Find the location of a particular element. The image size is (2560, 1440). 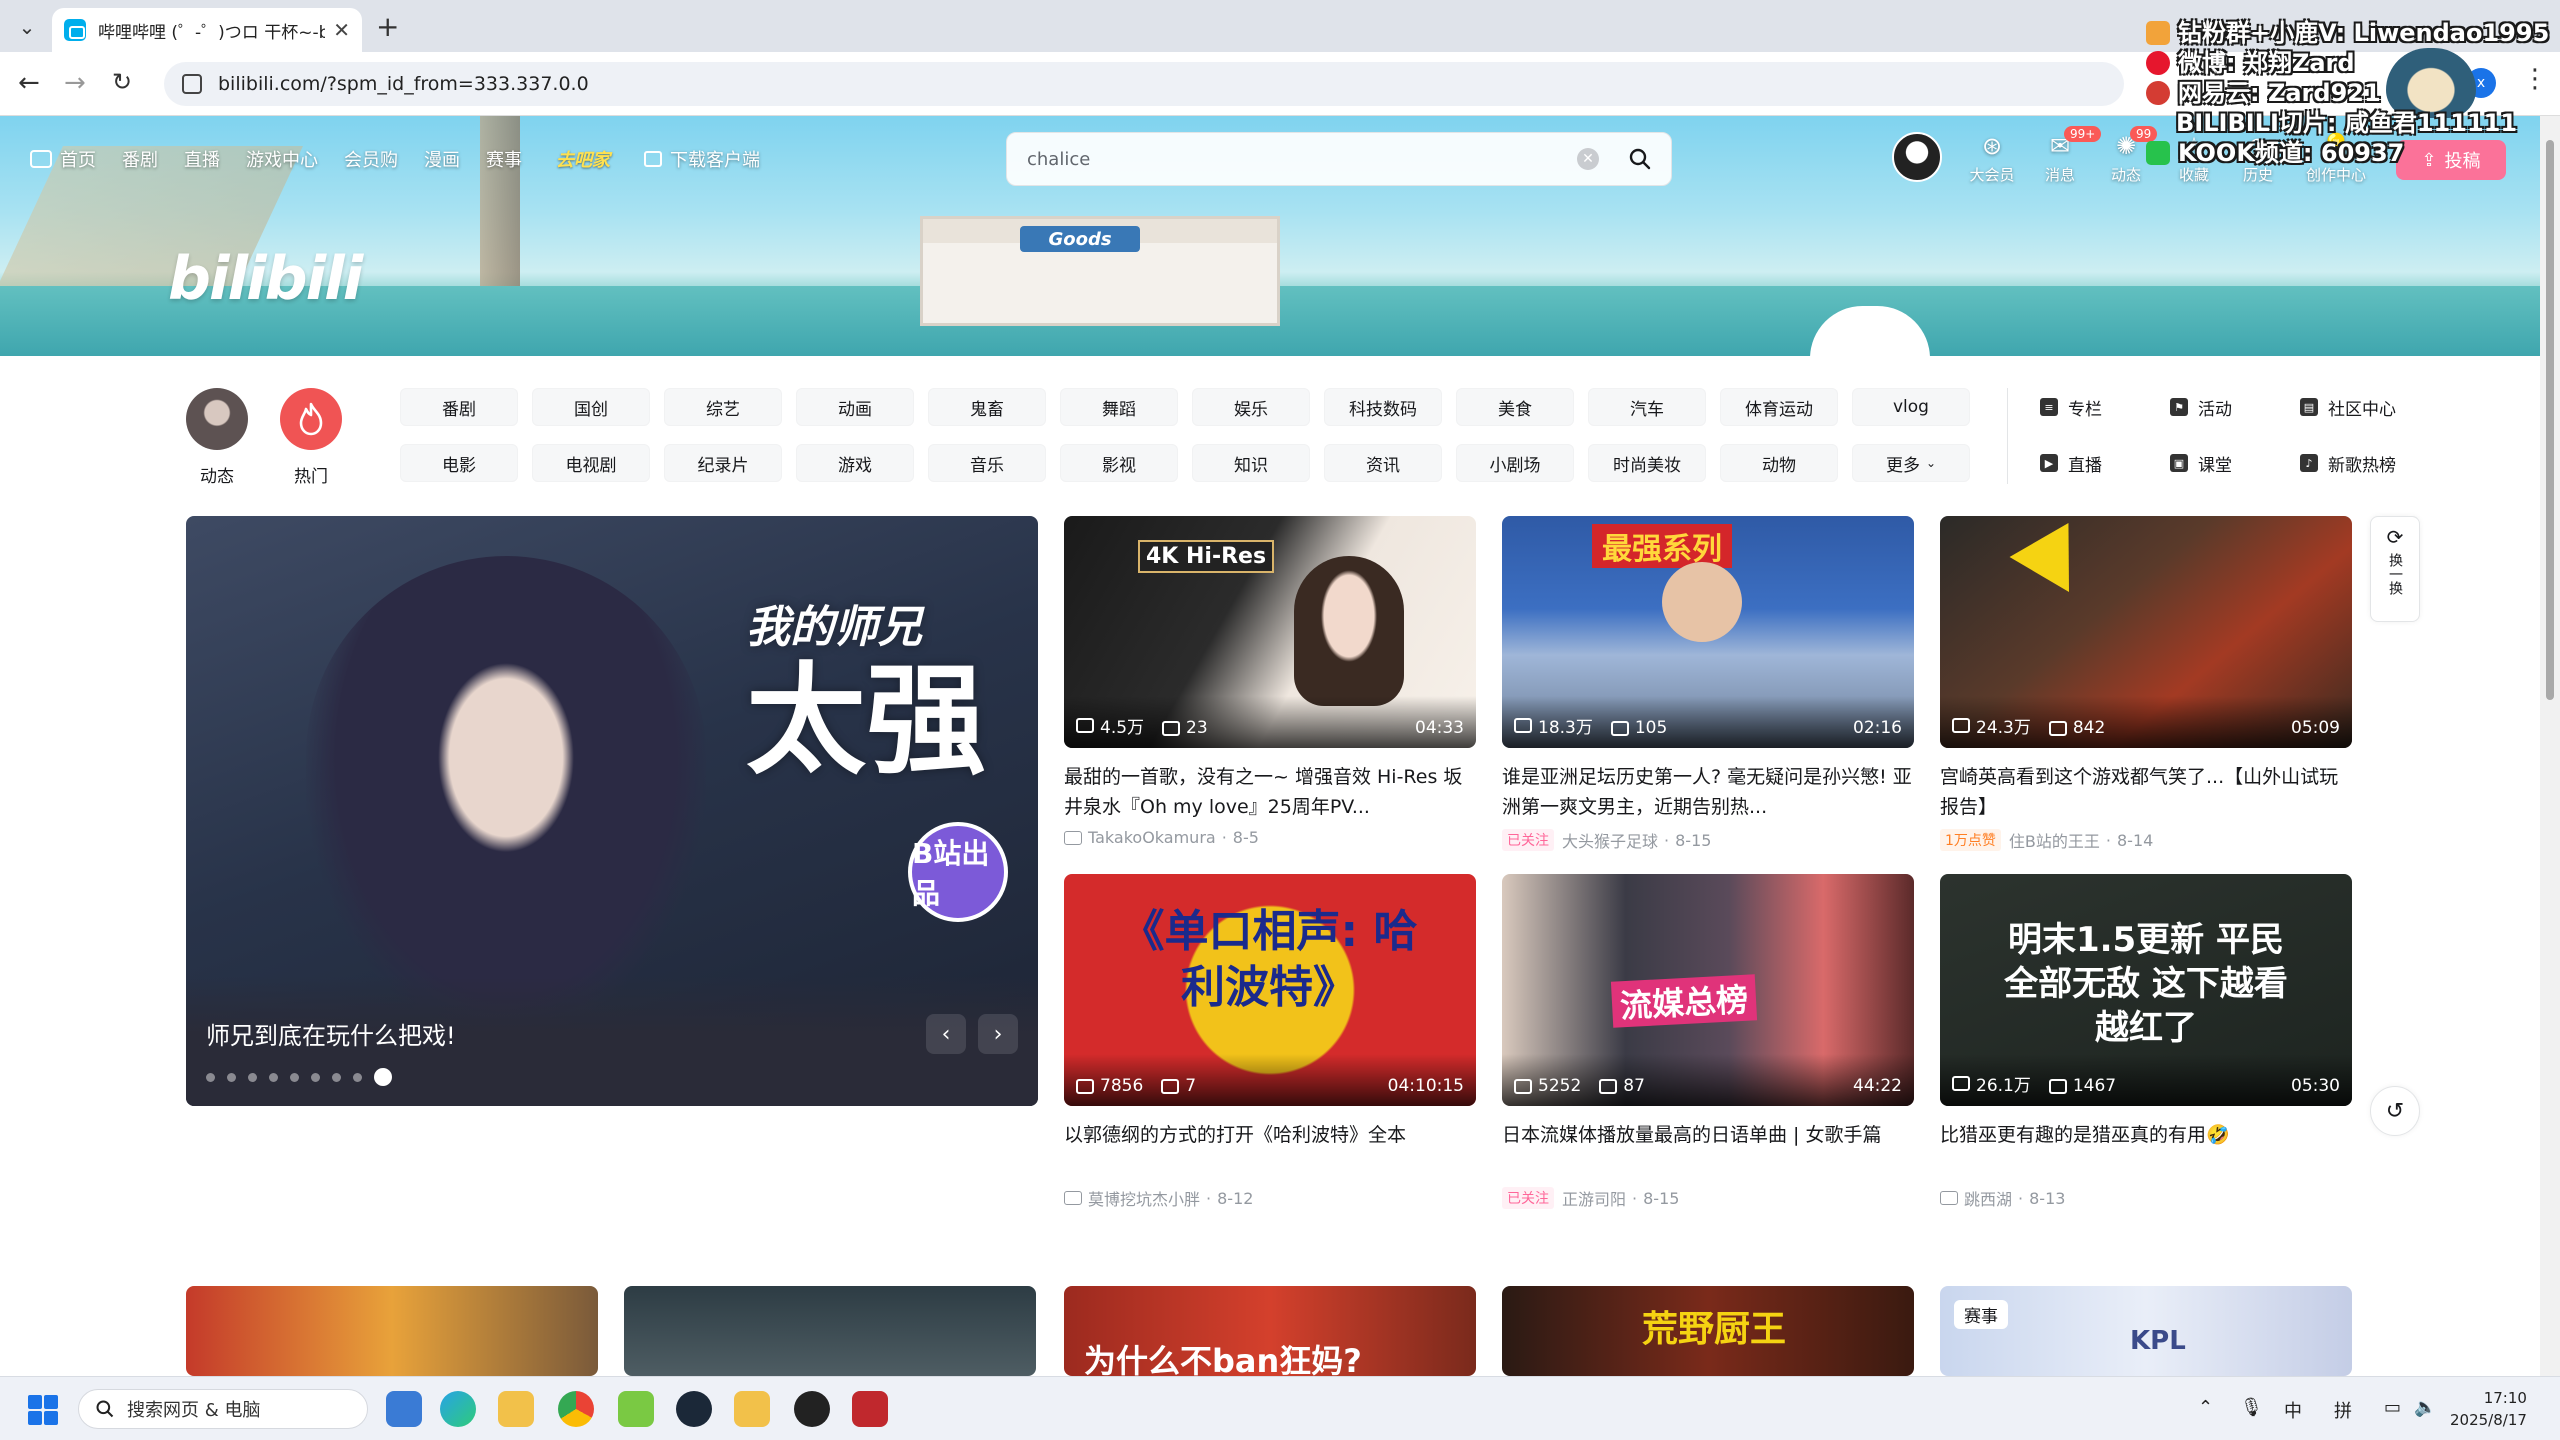

browser-tab: 哔哩哔哩 (゜-゜)つロ 干杯~-b ✕ is located at coordinates (207, 30).